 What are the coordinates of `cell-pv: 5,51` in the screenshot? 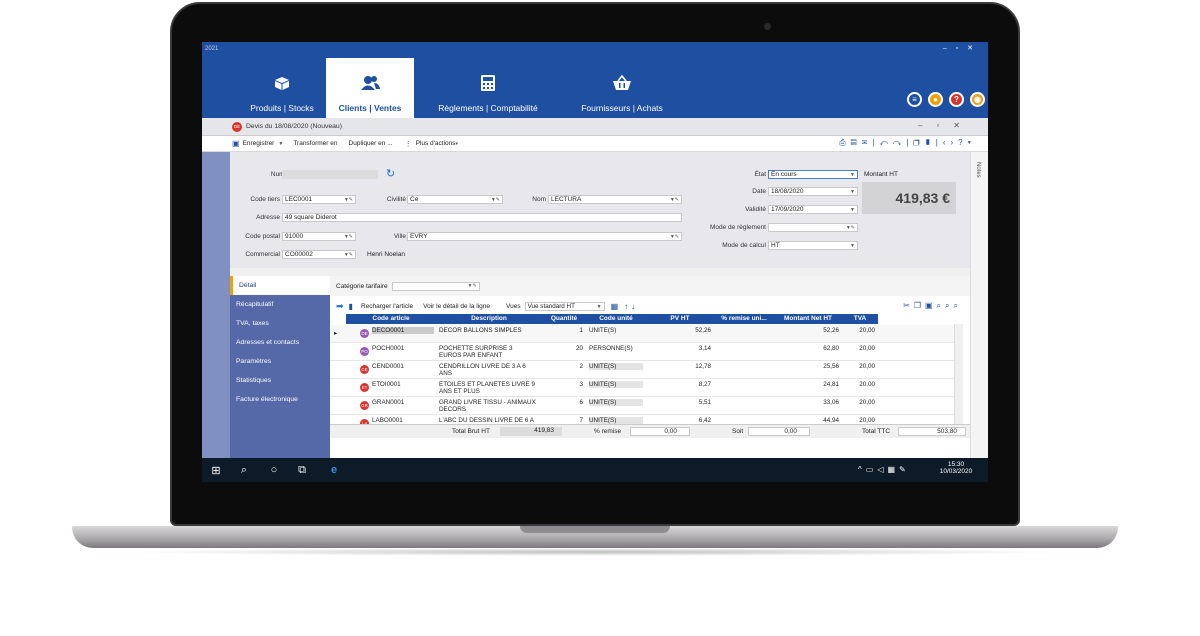 It's located at (680, 402).